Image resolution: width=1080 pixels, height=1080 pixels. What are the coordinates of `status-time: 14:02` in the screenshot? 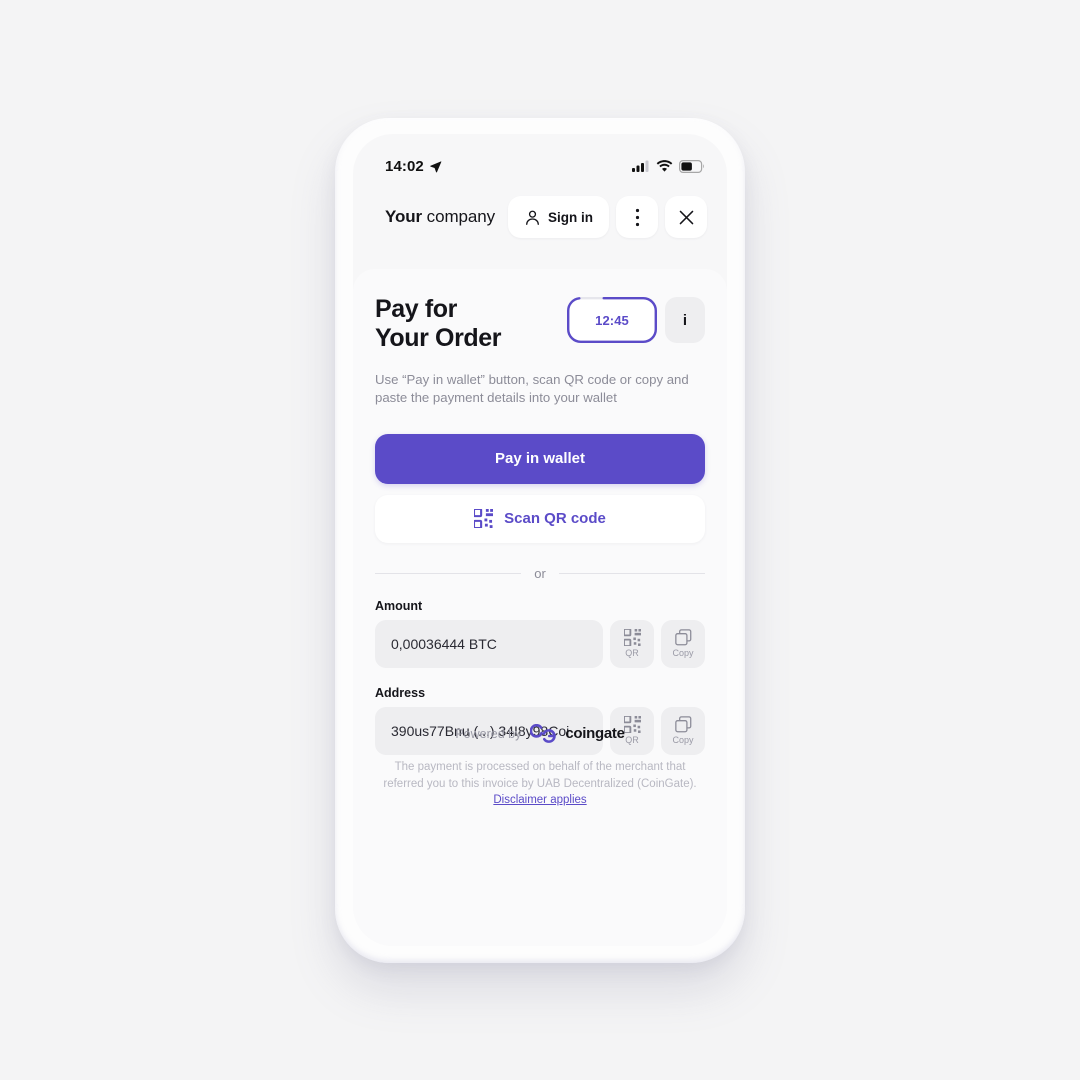 It's located at (404, 166).